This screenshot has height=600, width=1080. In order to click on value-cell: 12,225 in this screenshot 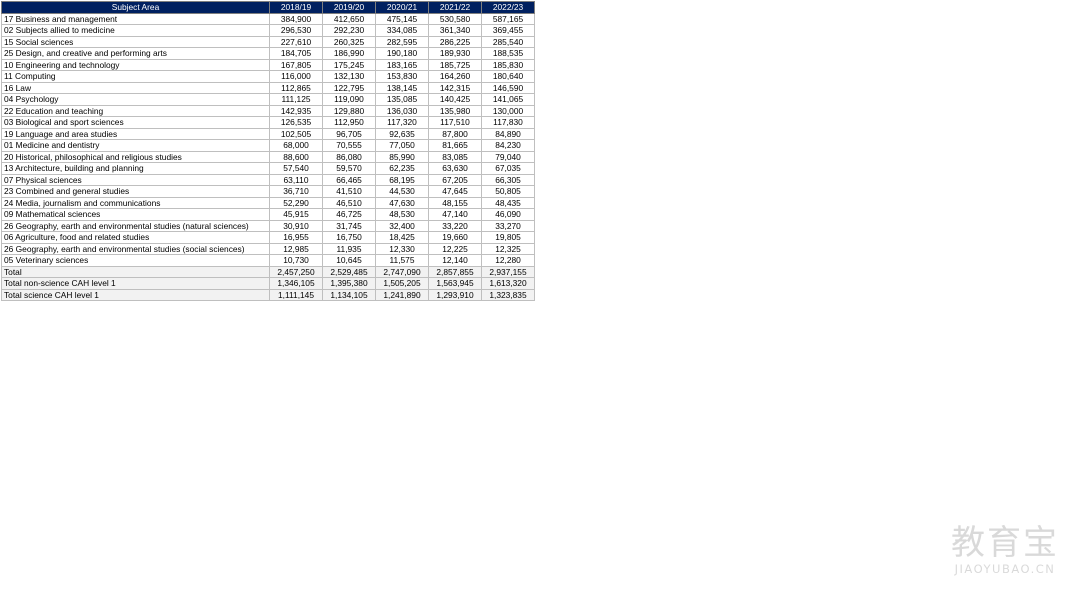, I will do `click(455, 248)`.